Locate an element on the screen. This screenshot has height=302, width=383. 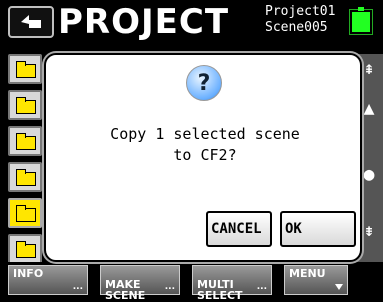
parent-folder-button is located at coordinates (25, 69).